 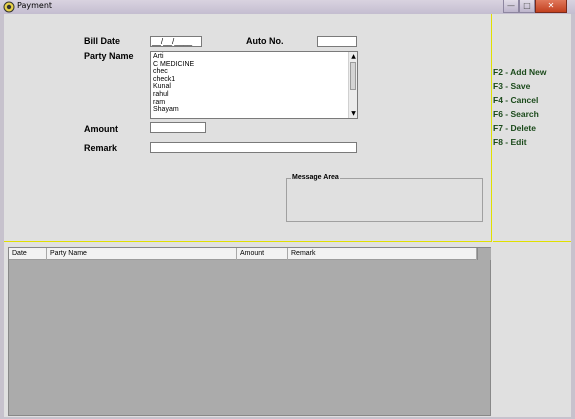 I want to click on grid-header: Date Party Name Amount Remark, so click(x=243, y=254).